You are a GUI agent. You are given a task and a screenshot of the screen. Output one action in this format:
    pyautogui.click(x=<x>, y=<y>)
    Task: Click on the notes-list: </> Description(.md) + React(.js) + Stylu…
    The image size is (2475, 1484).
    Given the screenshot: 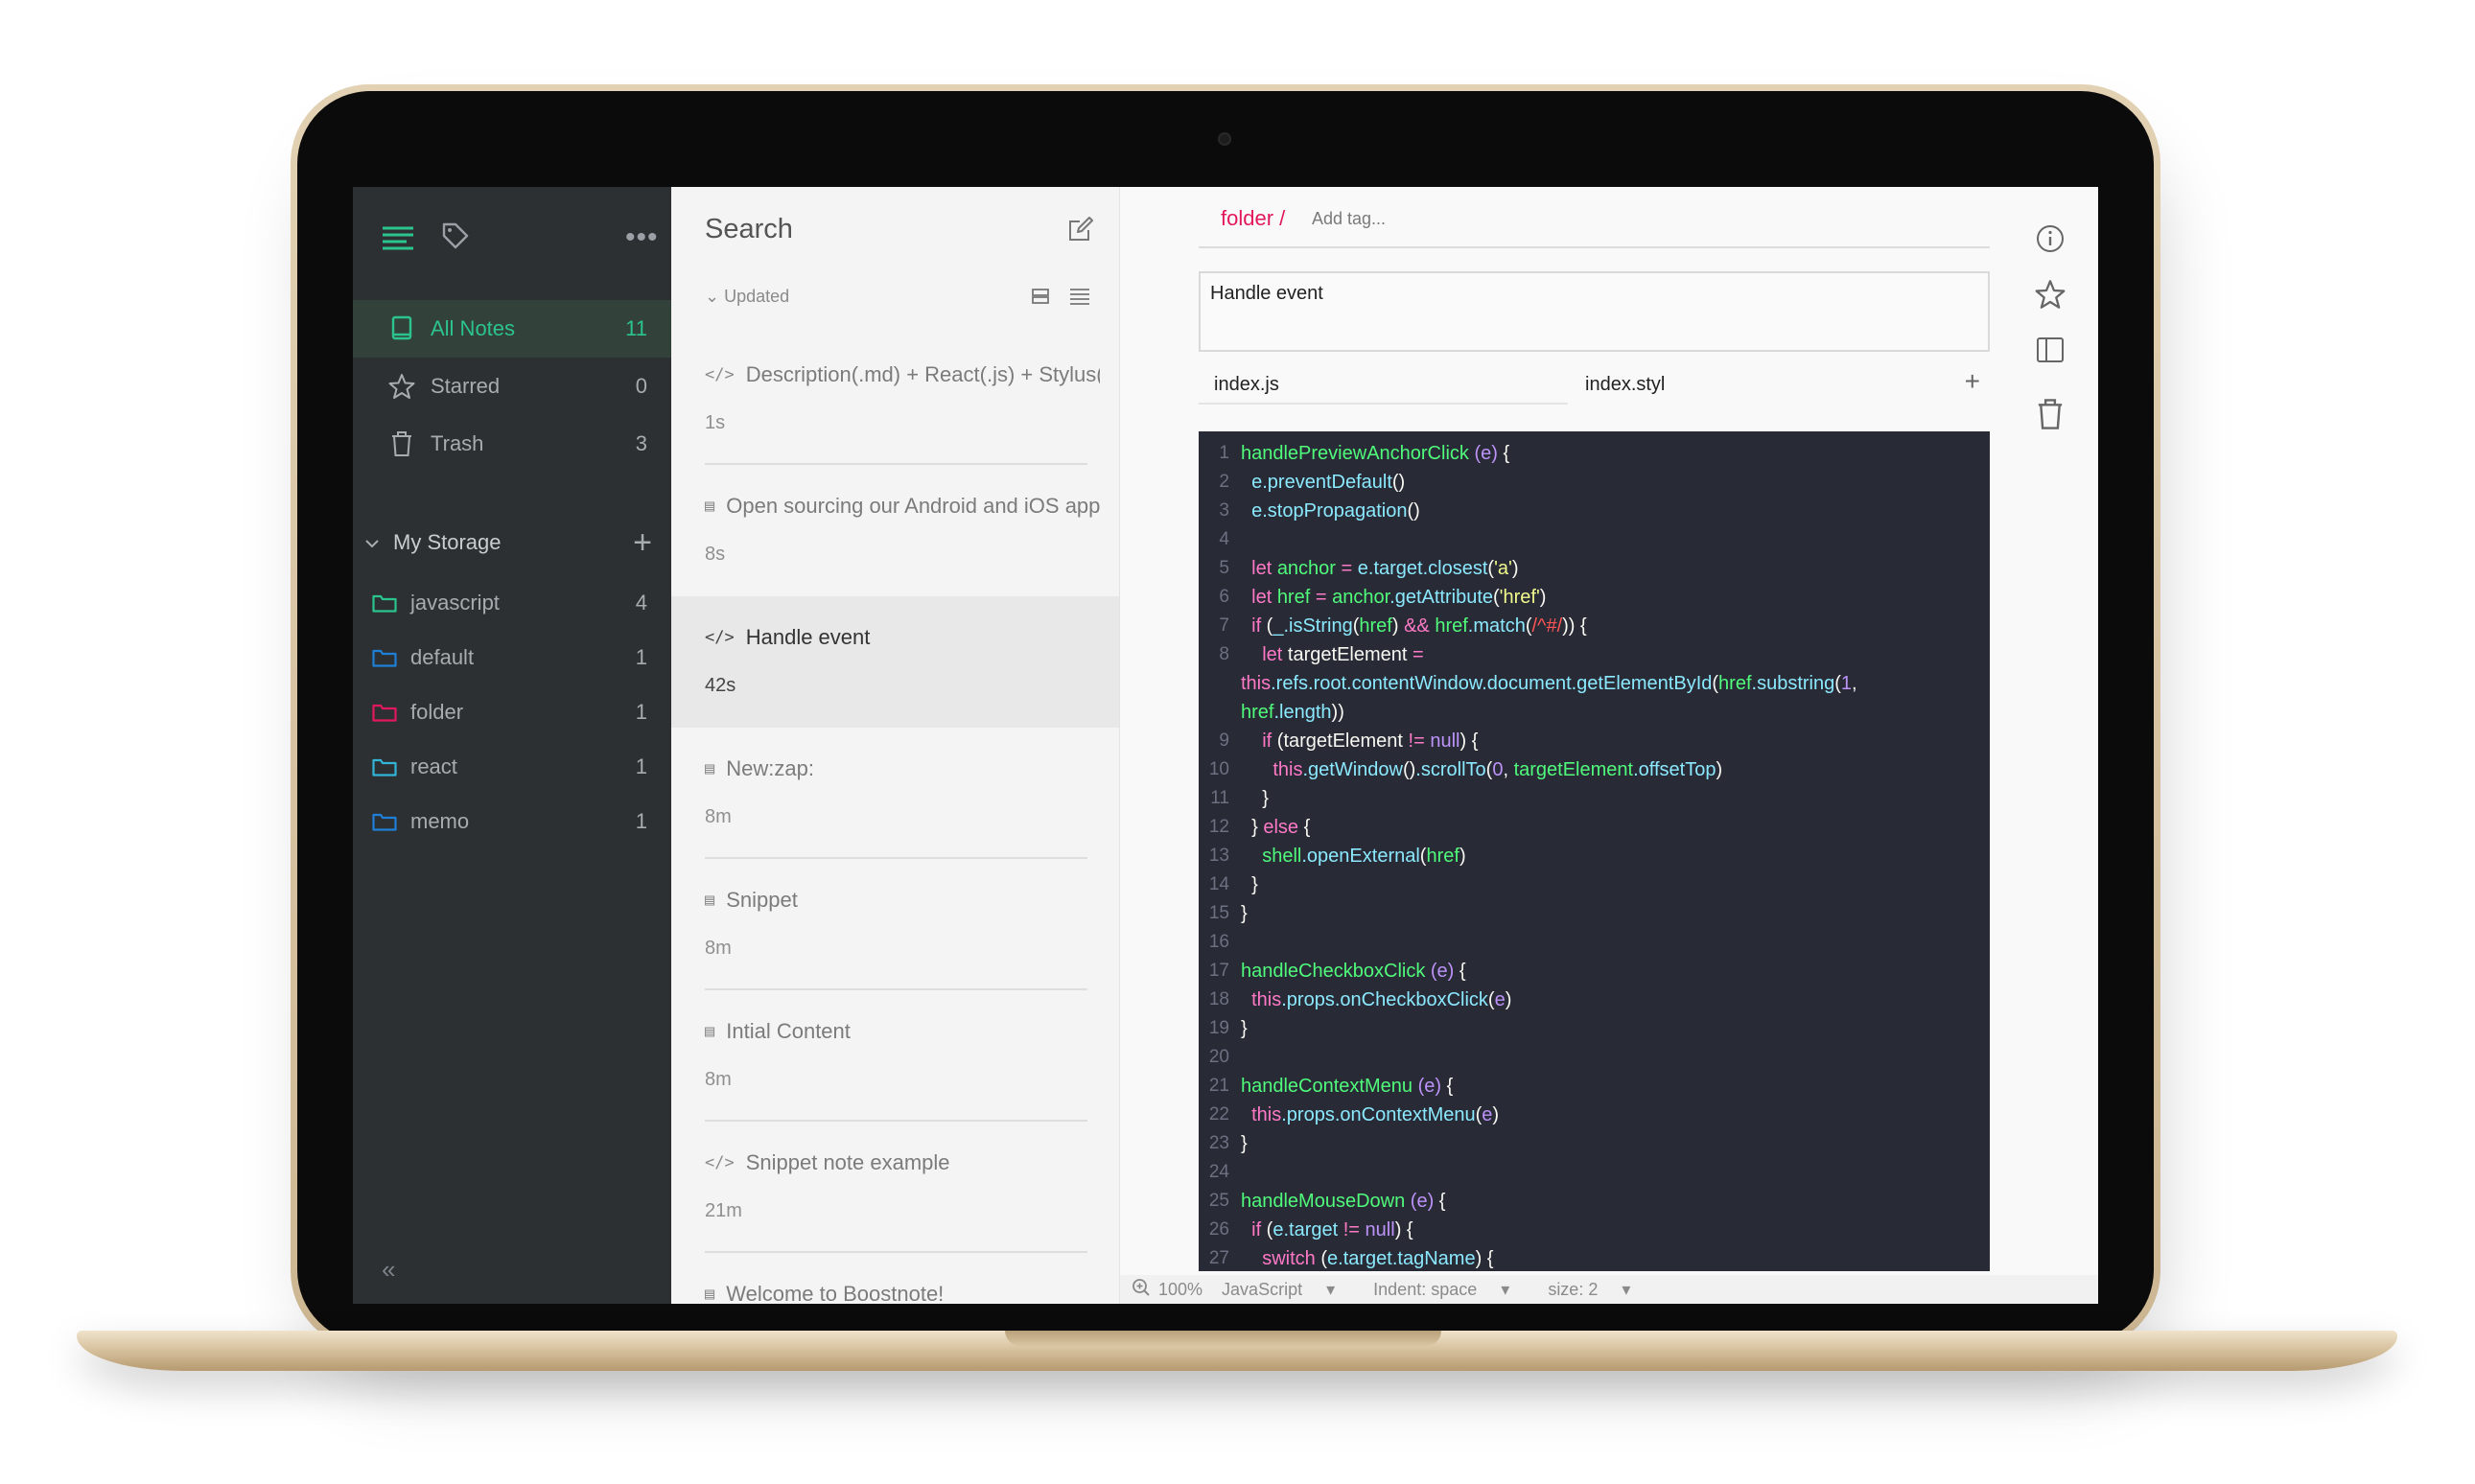 What is the action you would take?
    pyautogui.click(x=895, y=819)
    